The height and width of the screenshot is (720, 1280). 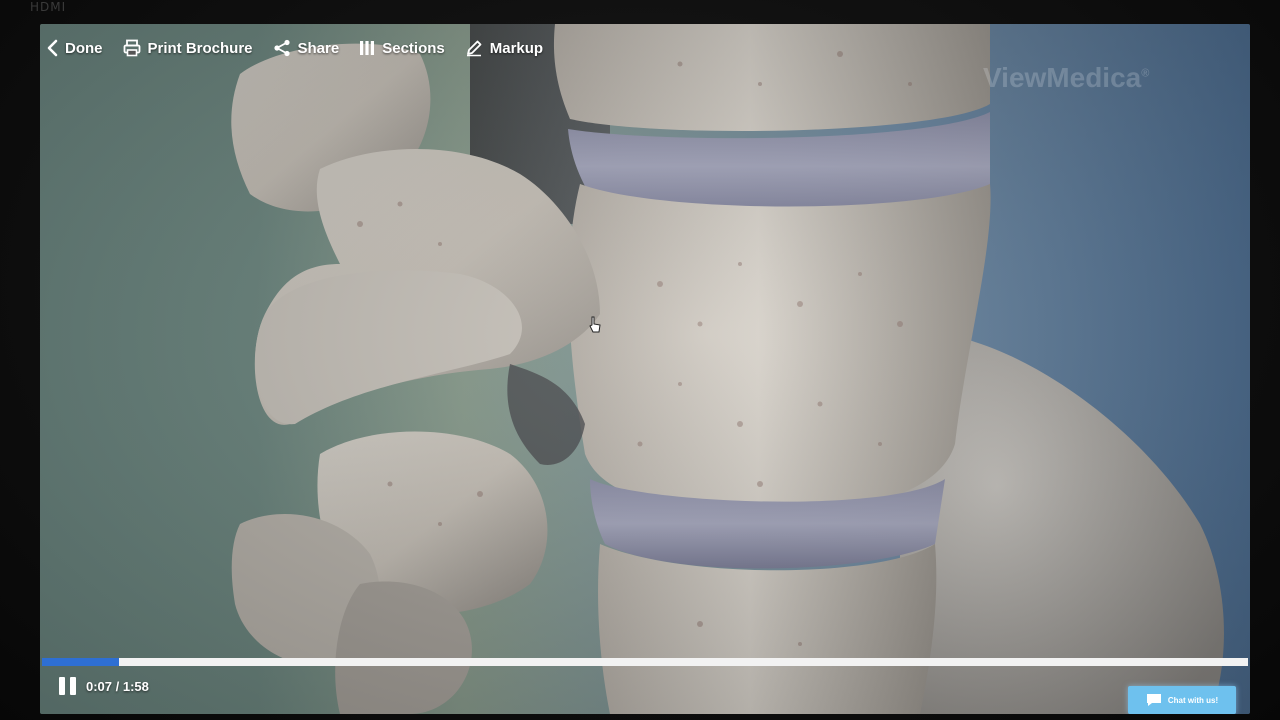 I want to click on markup-button: Markup, so click(x=504, y=48).